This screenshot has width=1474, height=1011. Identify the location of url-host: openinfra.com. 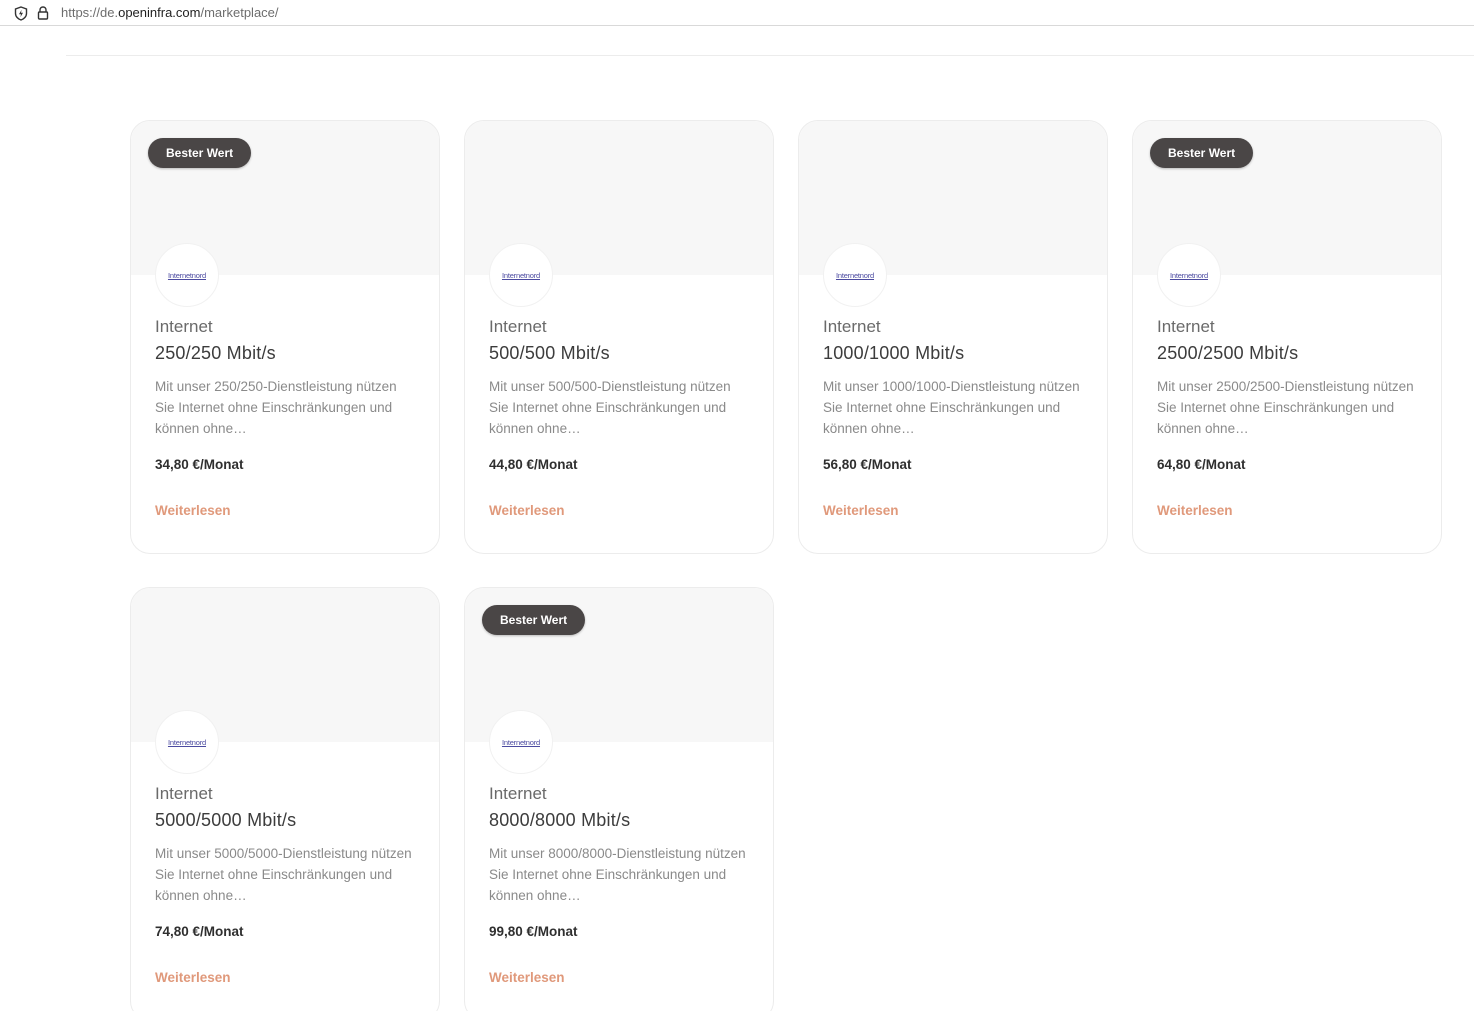
(159, 12).